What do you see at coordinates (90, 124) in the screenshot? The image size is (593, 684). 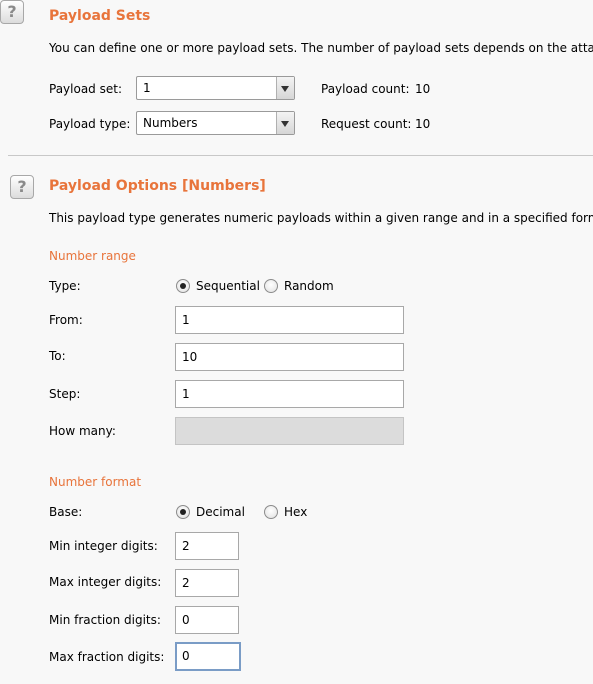 I see `payload-type-label: Payload type:` at bounding box center [90, 124].